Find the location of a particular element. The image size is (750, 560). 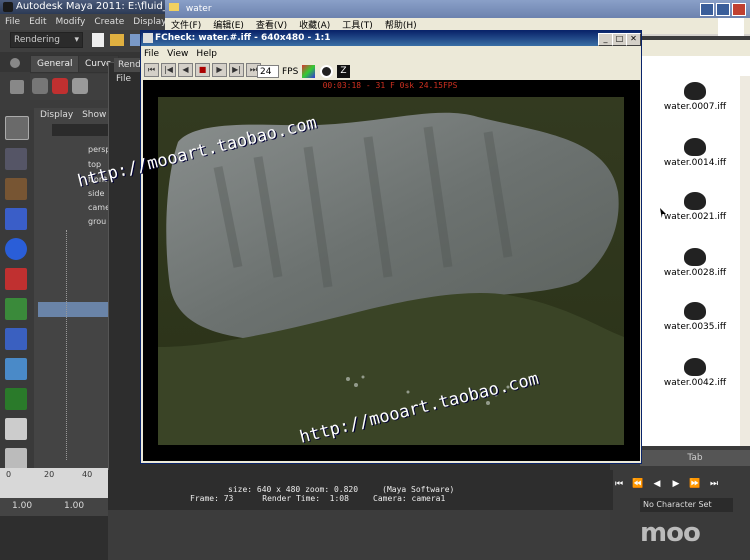

fcheck-menubar: File View Help is located at coordinates (244, 54).